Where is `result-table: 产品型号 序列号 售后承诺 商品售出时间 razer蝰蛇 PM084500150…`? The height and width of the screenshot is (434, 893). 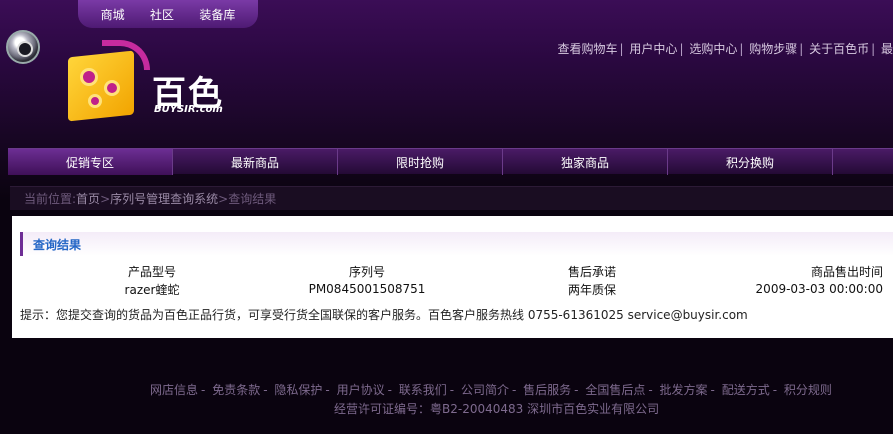 result-table: 产品型号 序列号 售后承诺 商品售出时间 razer蝰蛇 PM084500150… is located at coordinates (452, 280).